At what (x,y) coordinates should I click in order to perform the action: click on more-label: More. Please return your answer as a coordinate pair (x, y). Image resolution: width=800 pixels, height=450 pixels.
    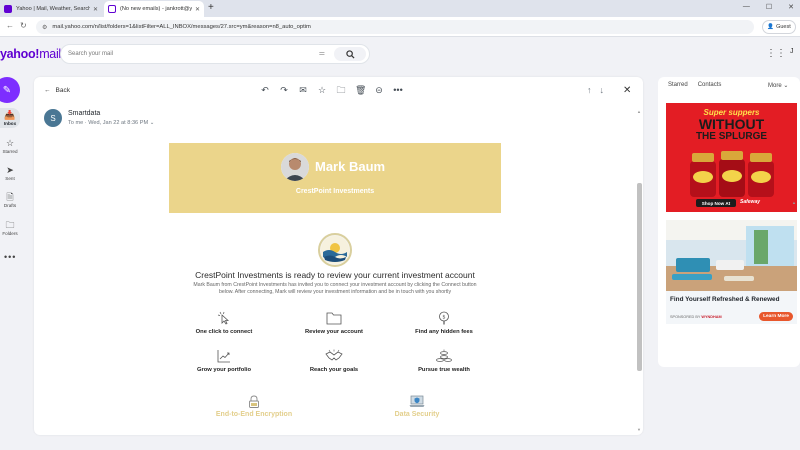
    Looking at the image, I should click on (775, 86).